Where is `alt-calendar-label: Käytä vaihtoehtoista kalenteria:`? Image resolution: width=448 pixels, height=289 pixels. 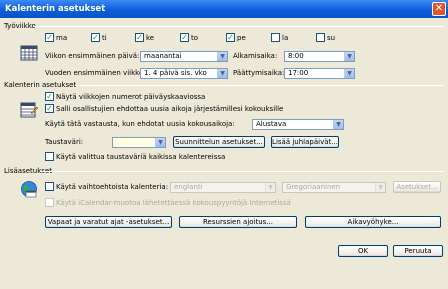
alt-calendar-label: Käytä vaihtoehtoista kalenteria: is located at coordinates (112, 187).